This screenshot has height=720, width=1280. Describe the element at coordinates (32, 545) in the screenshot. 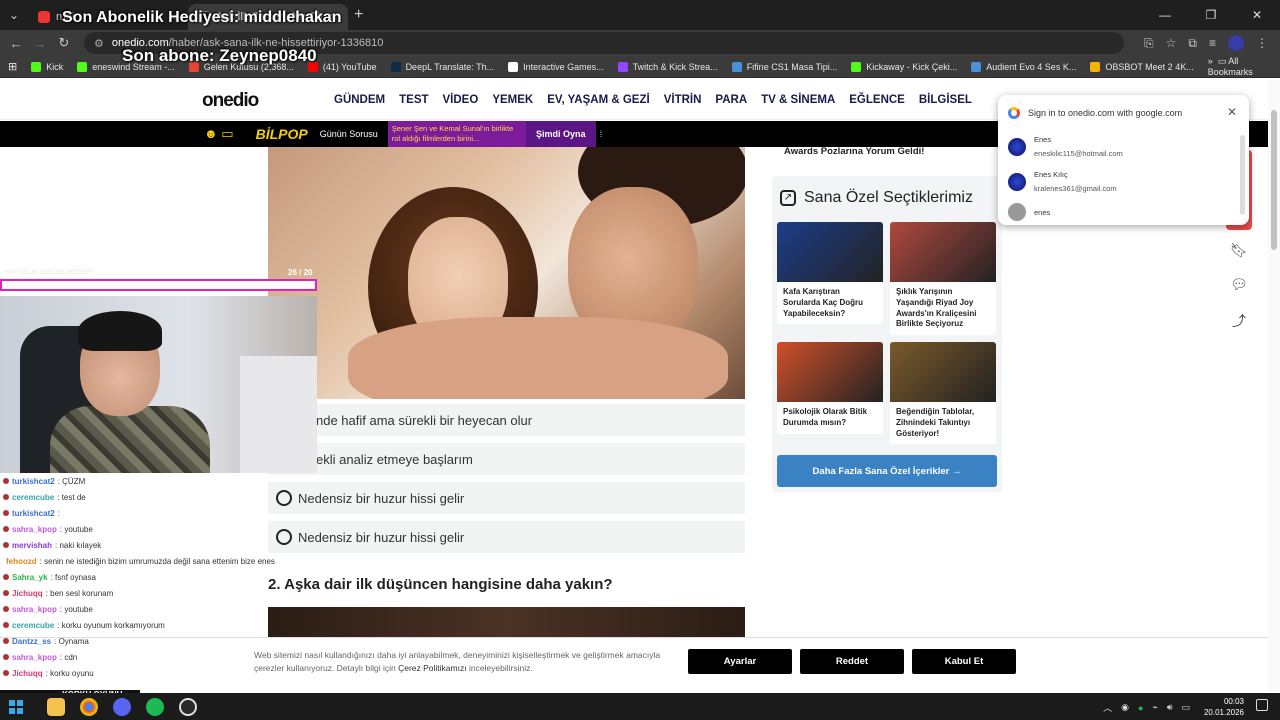

I see `chat-username: mervishah` at that location.